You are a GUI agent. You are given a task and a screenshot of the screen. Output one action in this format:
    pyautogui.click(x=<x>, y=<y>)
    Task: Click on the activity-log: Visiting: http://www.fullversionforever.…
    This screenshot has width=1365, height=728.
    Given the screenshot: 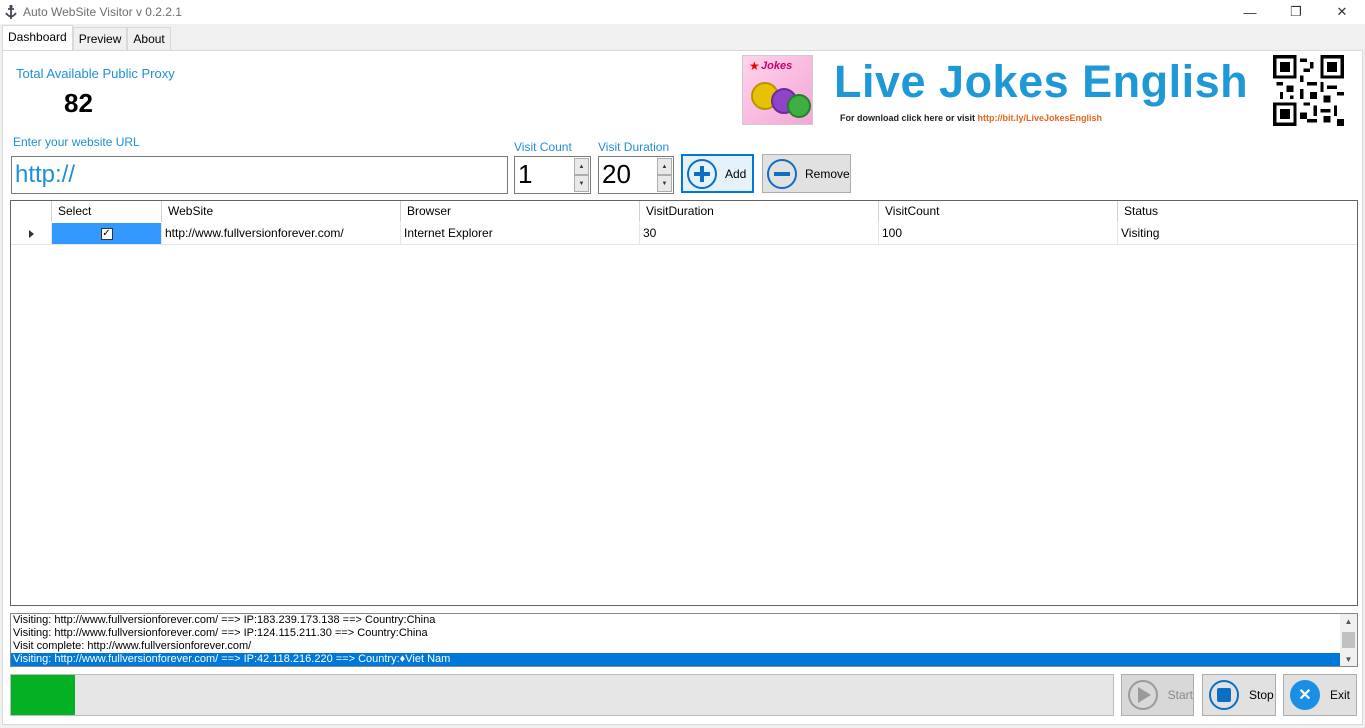 What is the action you would take?
    pyautogui.click(x=684, y=640)
    